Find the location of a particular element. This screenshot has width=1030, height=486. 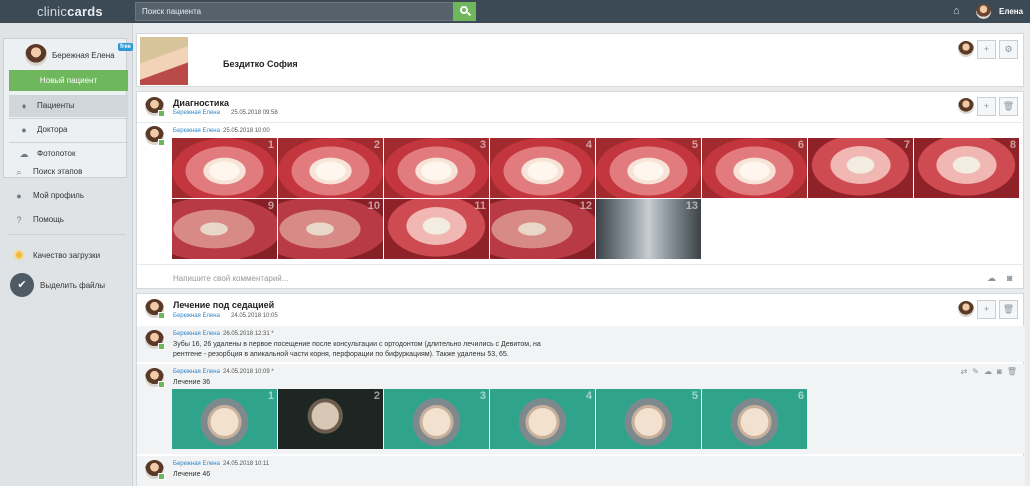

top-user-name: Елена is located at coordinates (1011, 11).